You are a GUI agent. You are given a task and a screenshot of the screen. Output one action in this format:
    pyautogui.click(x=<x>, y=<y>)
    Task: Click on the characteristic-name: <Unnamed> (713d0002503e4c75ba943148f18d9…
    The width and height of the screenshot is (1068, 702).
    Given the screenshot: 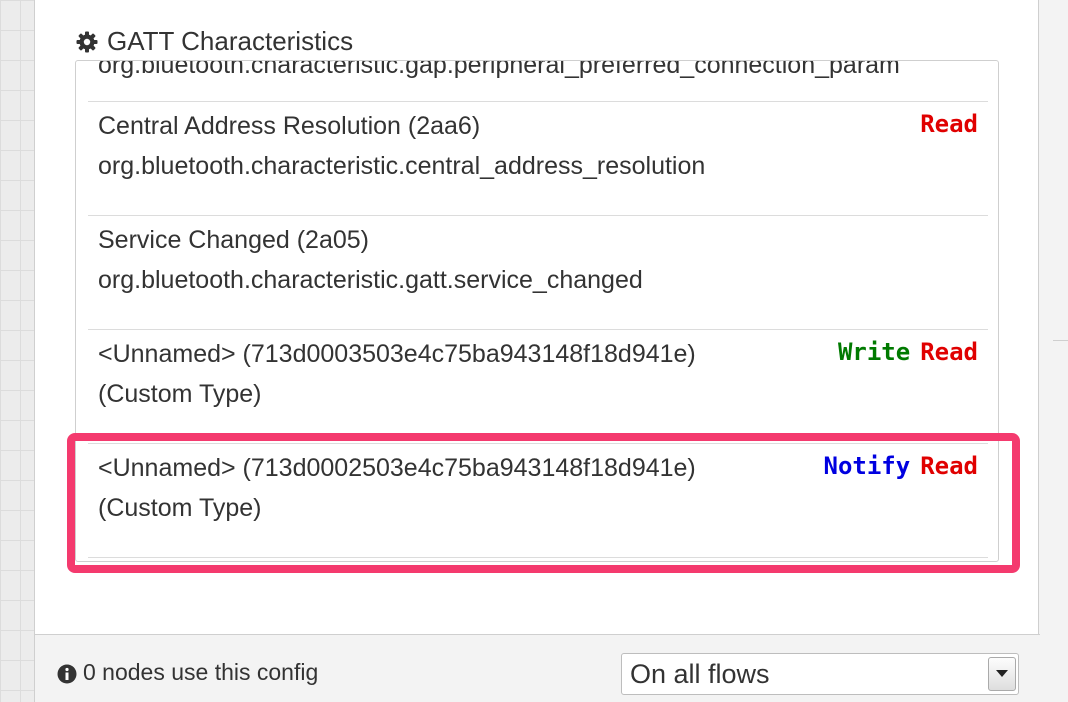 What is the action you would take?
    pyautogui.click(x=397, y=468)
    